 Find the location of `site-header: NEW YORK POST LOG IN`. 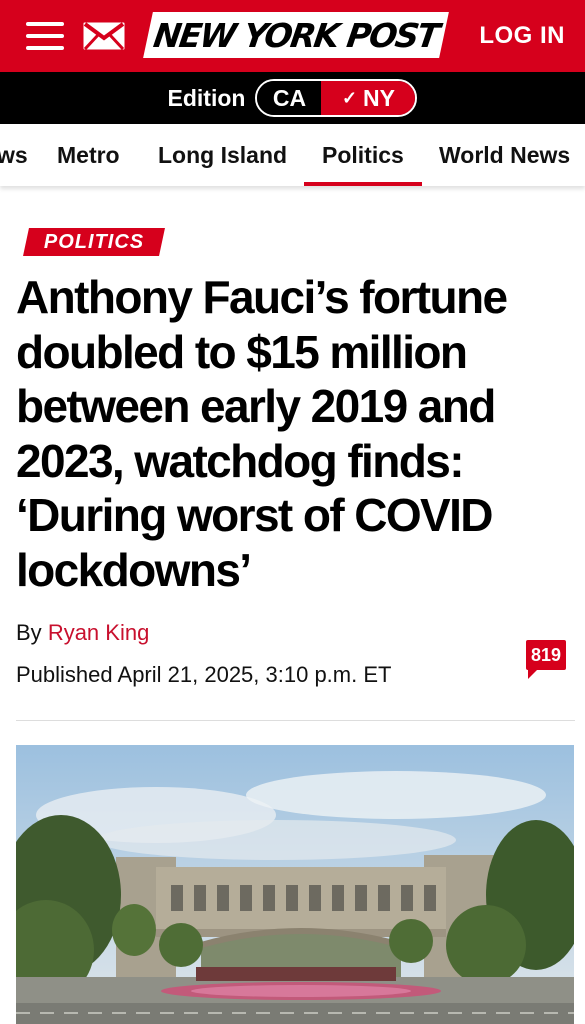

site-header: NEW YORK POST LOG IN is located at coordinates (292, 36).